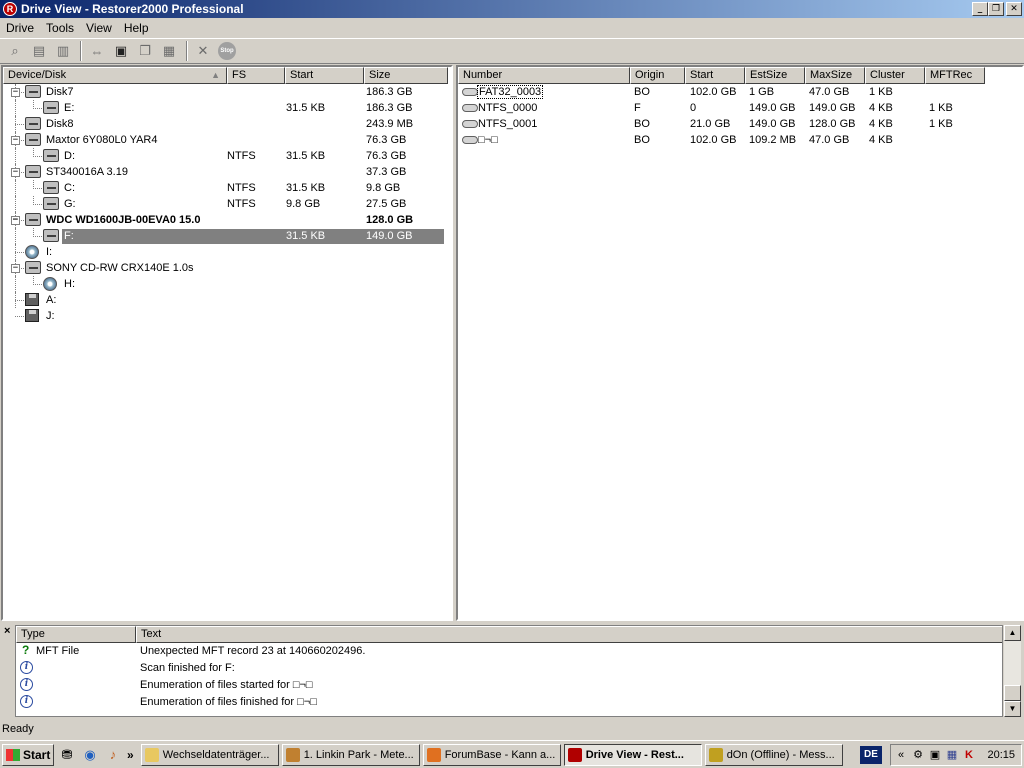  I want to click on column-maxsize: MaxSize, so click(835, 75).